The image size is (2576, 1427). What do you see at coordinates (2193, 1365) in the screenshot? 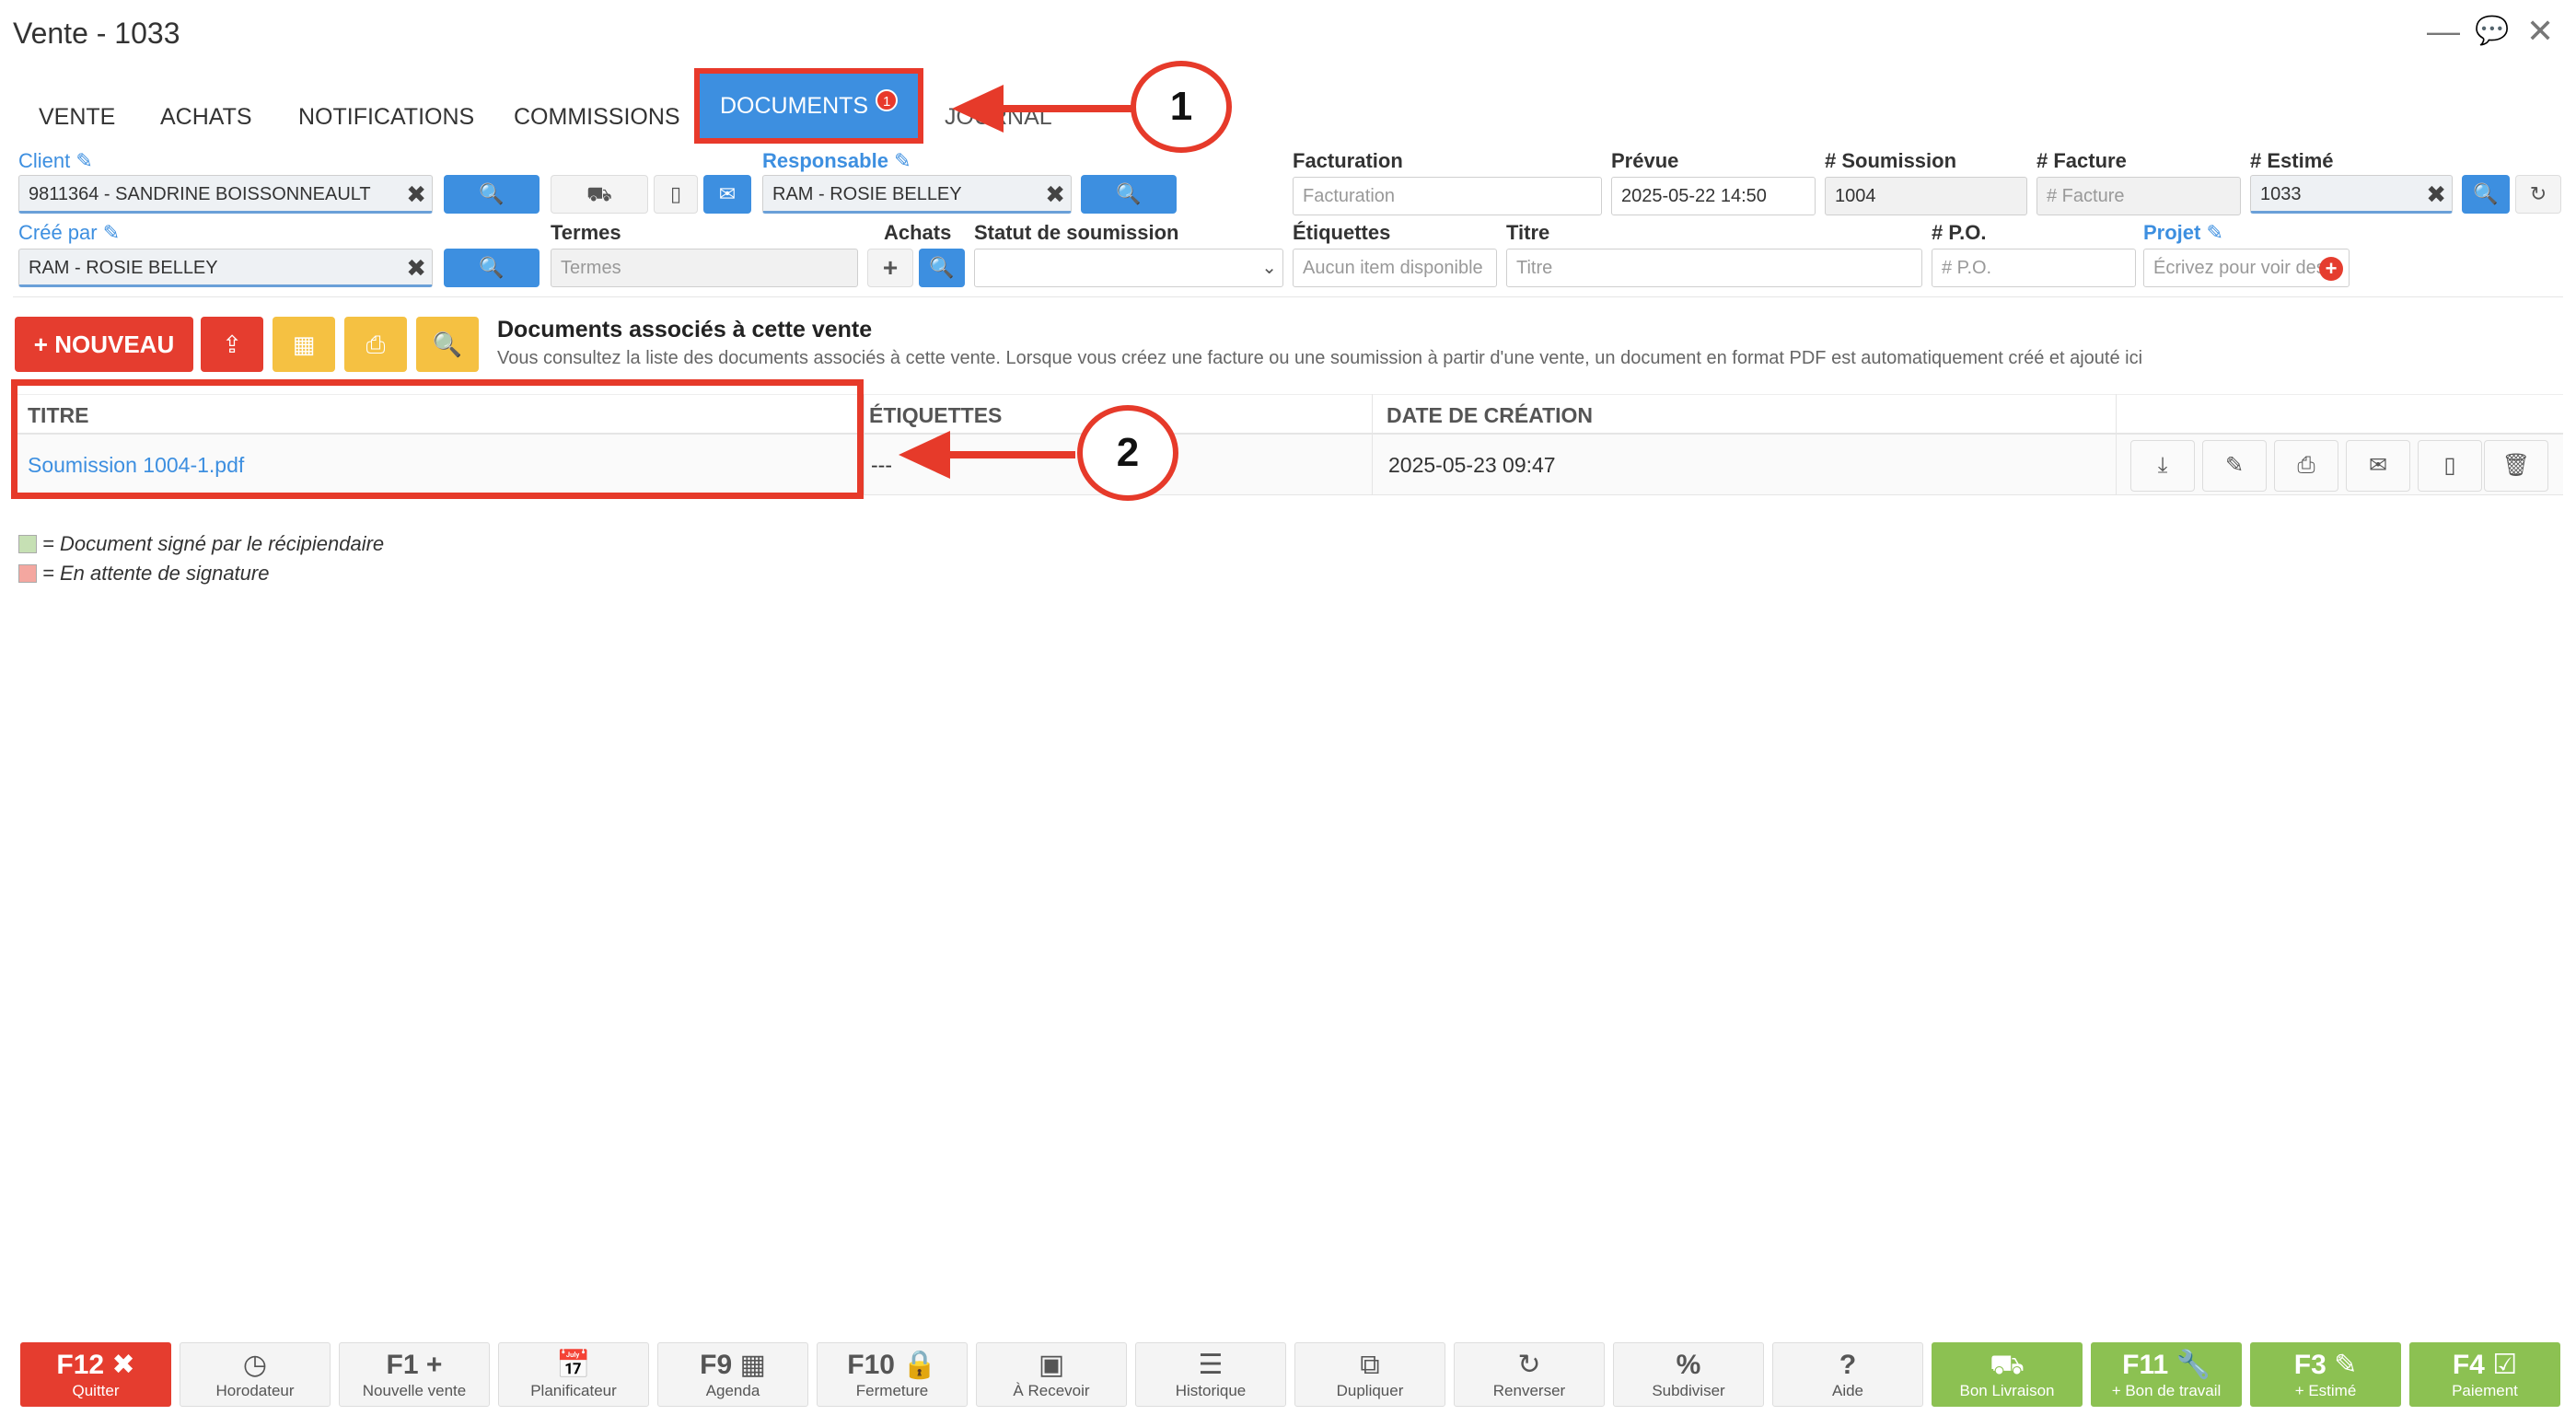
I see `wrench-icon: 🔧` at bounding box center [2193, 1365].